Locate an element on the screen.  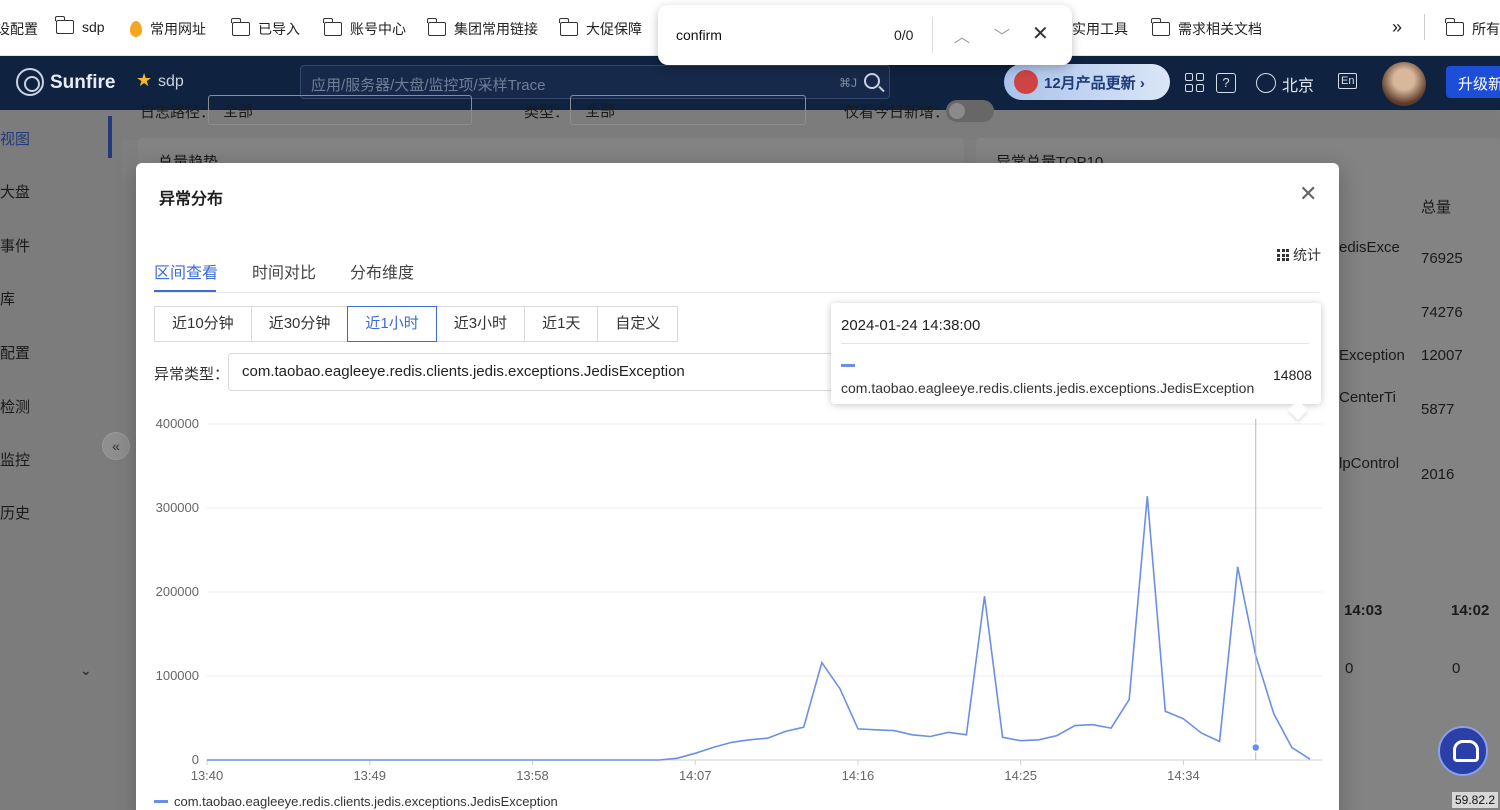
range-10min-button: 近10分钟 is located at coordinates (203, 324).